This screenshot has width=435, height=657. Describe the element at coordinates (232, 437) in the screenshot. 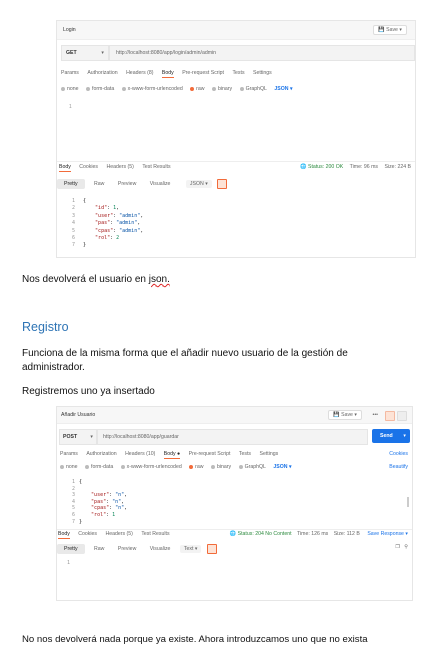

I see `url-input: http://localhost:8080/app/guardar` at that location.